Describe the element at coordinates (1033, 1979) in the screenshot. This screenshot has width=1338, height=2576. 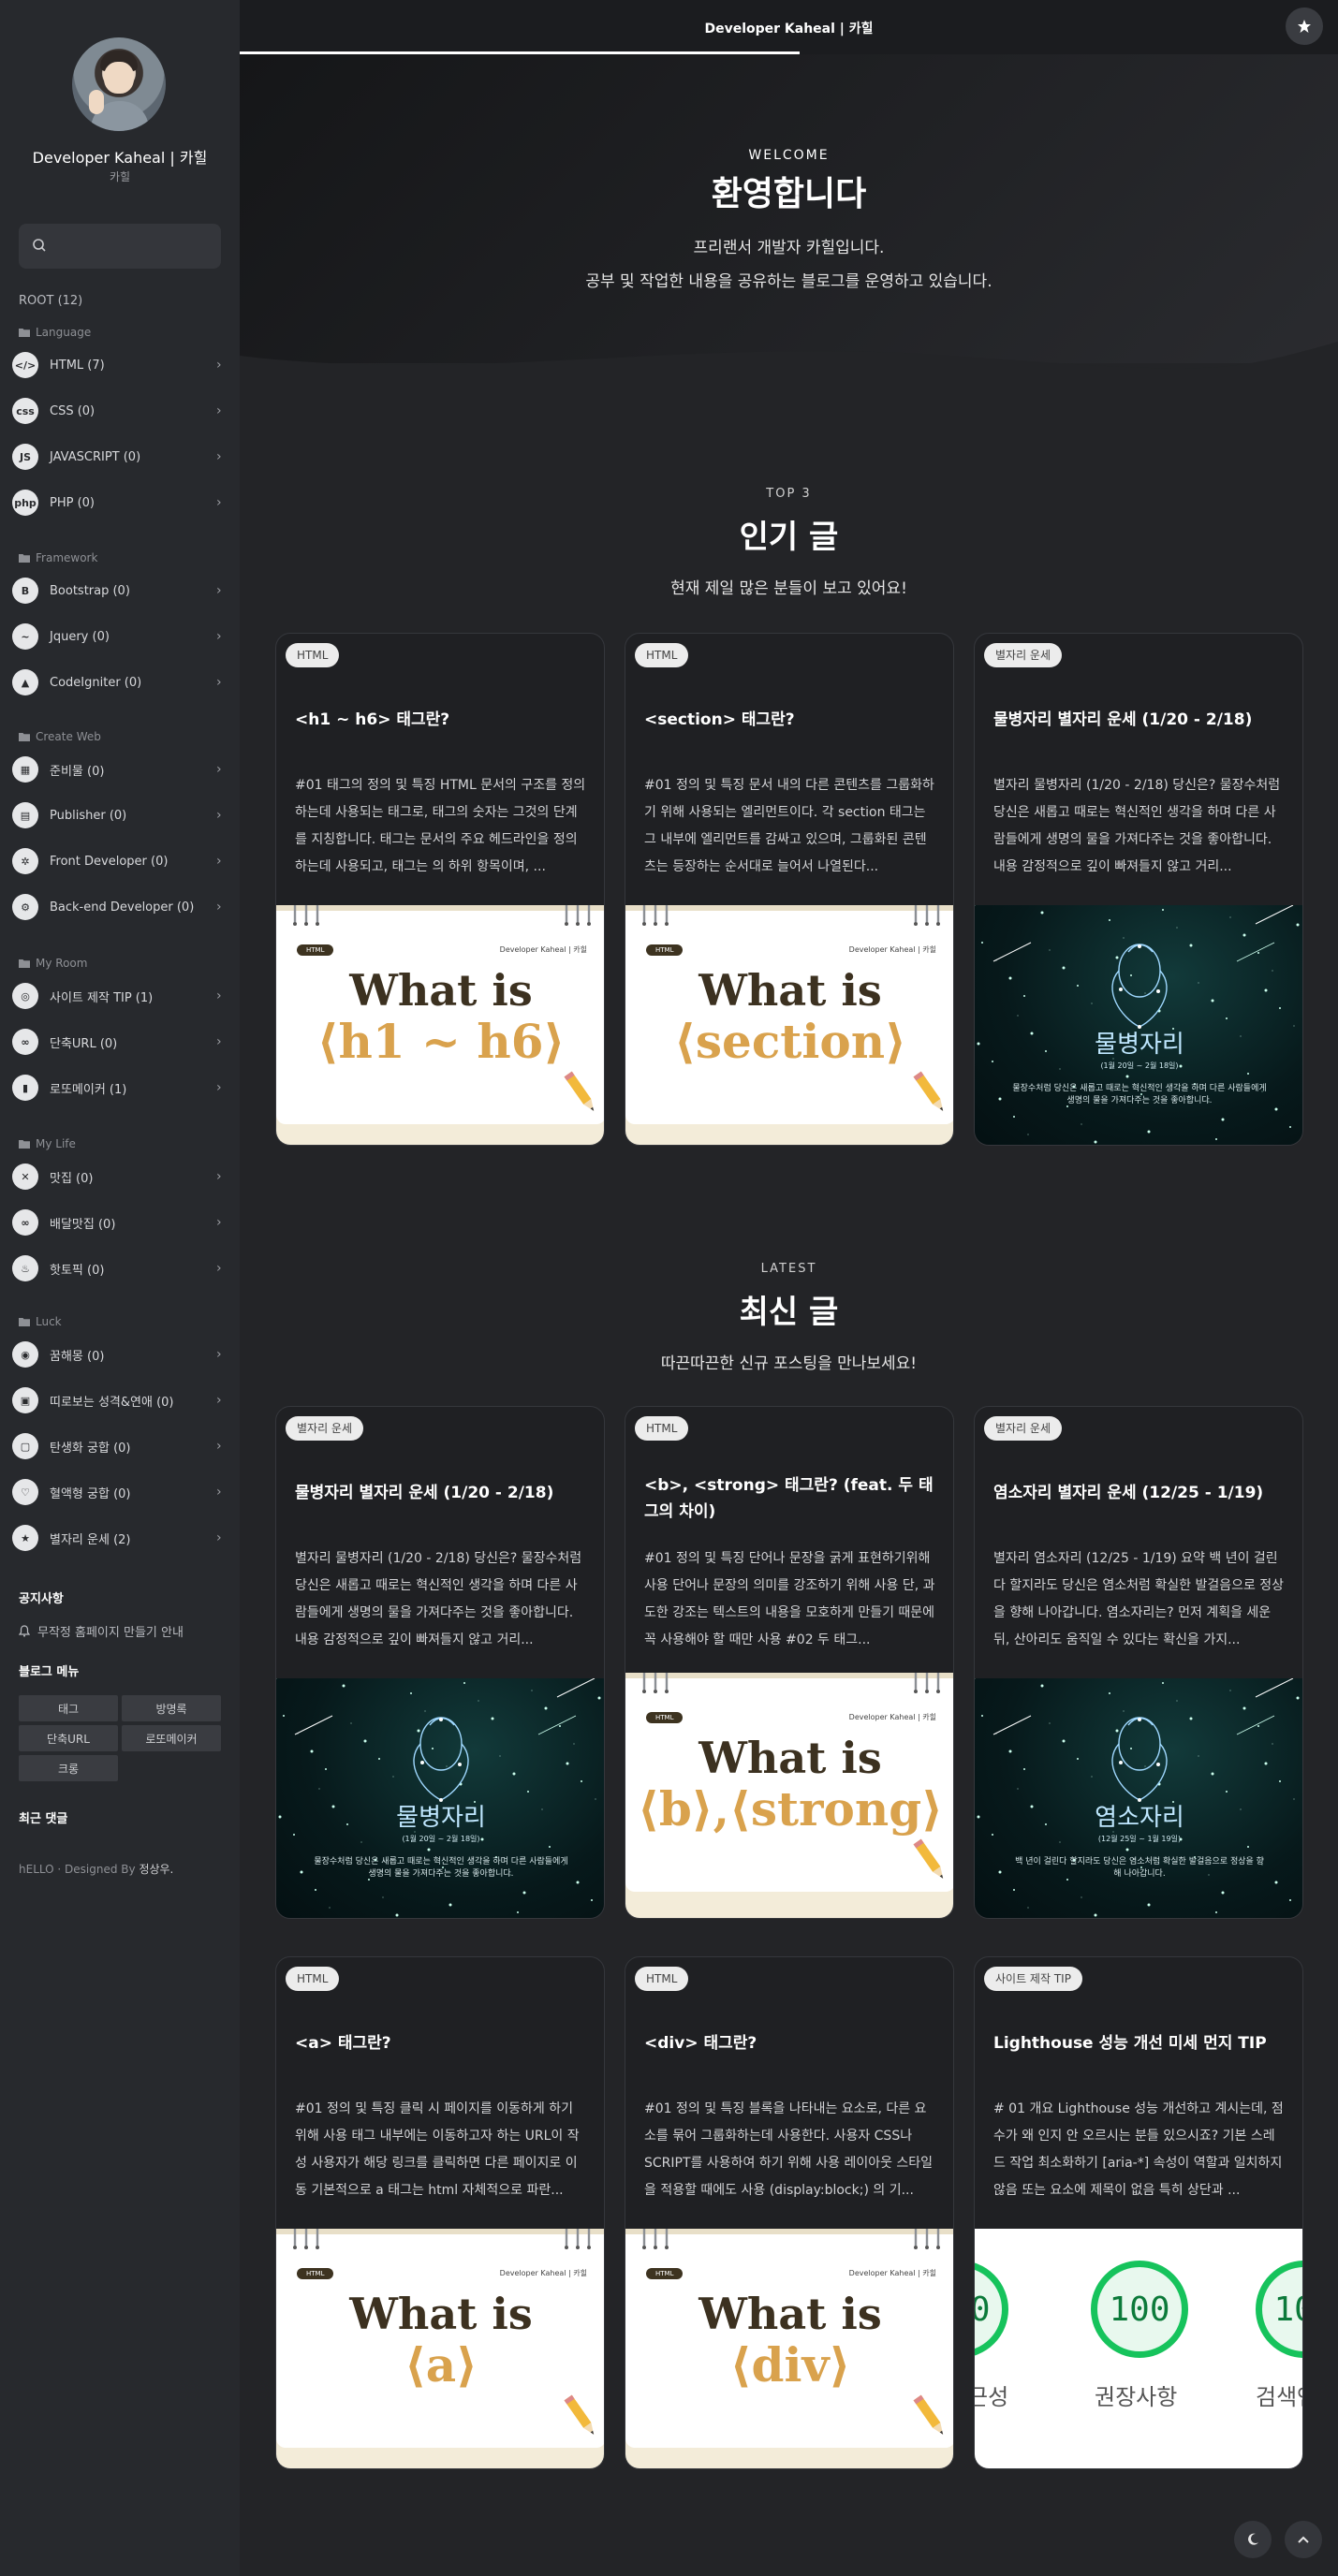
I see `category-badge: 사이트 제작 TIP` at that location.